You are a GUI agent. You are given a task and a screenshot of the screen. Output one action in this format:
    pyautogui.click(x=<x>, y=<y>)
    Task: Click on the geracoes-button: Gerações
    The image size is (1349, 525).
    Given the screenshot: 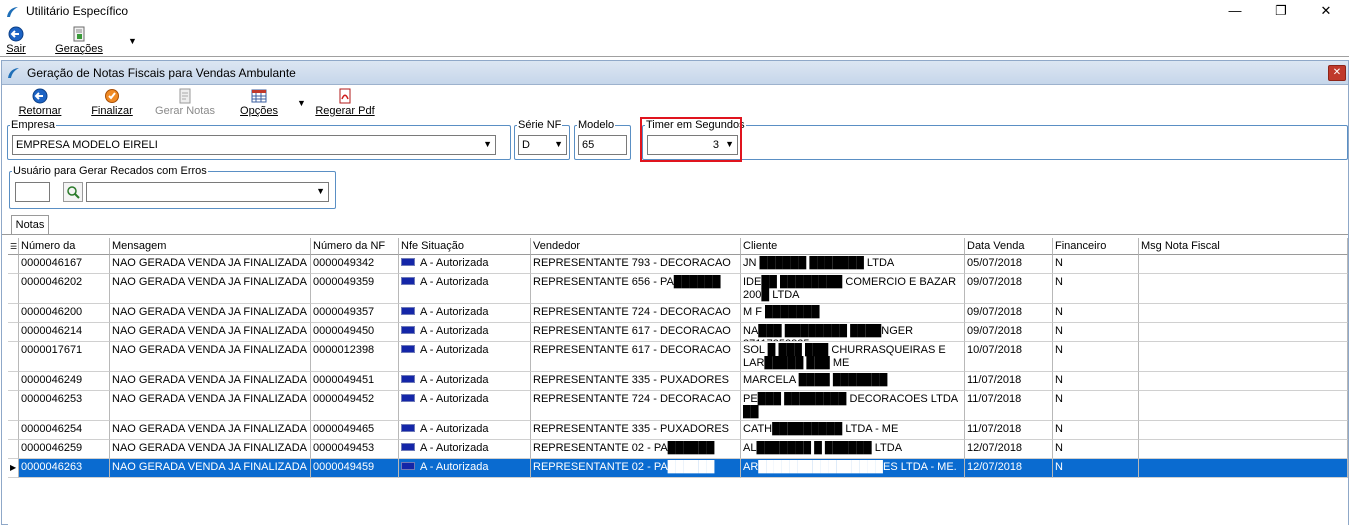 What is the action you would take?
    pyautogui.click(x=79, y=40)
    